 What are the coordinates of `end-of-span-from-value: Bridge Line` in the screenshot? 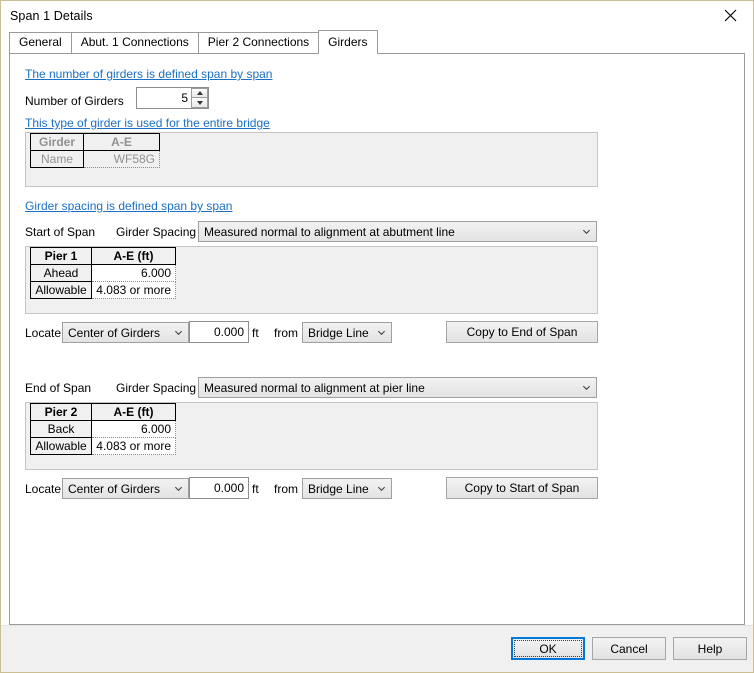 It's located at (338, 488).